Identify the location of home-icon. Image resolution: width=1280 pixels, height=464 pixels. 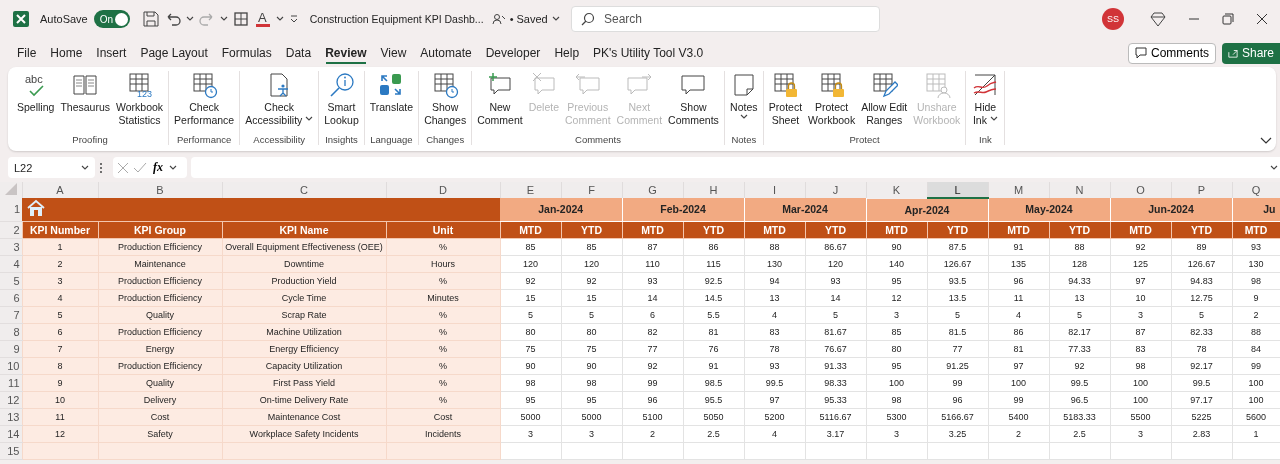
(36, 208).